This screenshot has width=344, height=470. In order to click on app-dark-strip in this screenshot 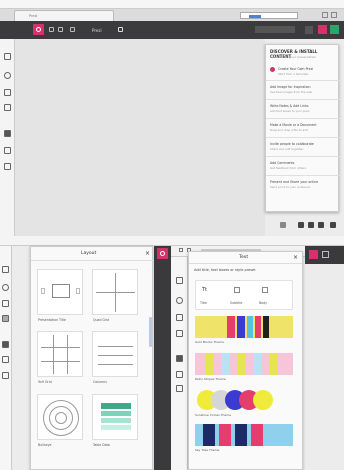, I will do `click(162, 358)`.